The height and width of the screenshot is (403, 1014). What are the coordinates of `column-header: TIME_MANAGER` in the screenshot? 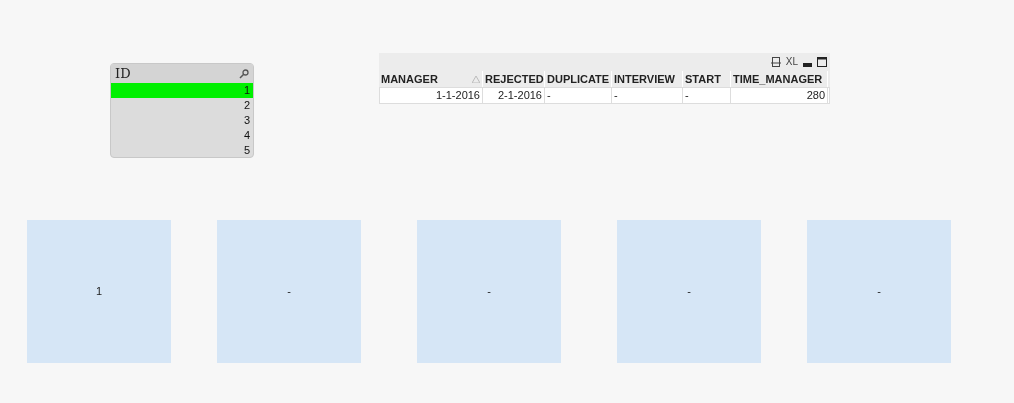 It's located at (779, 79).